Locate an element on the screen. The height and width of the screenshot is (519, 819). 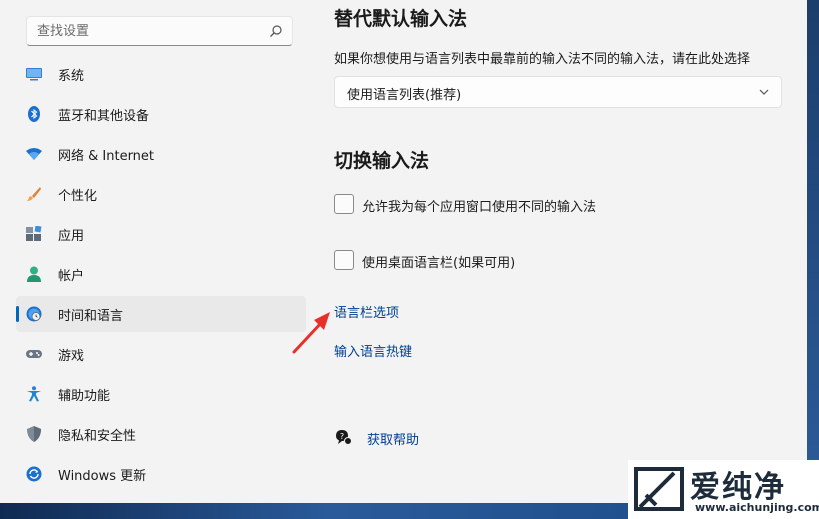
search-box is located at coordinates (159, 31).